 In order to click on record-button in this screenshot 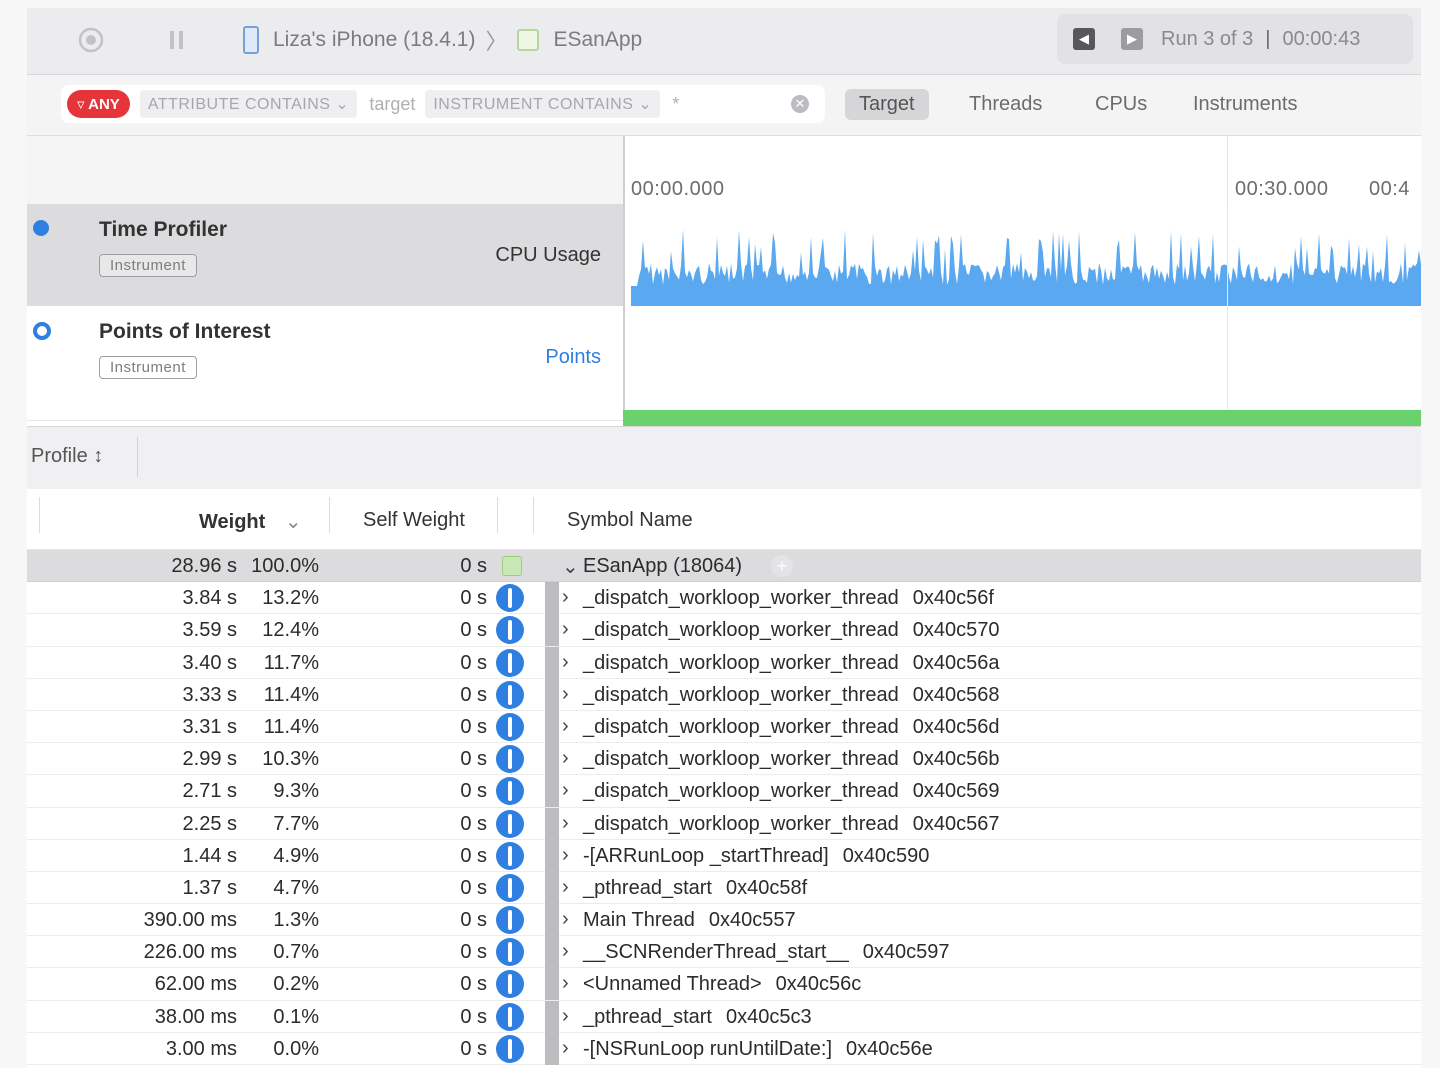, I will do `click(91, 40)`.